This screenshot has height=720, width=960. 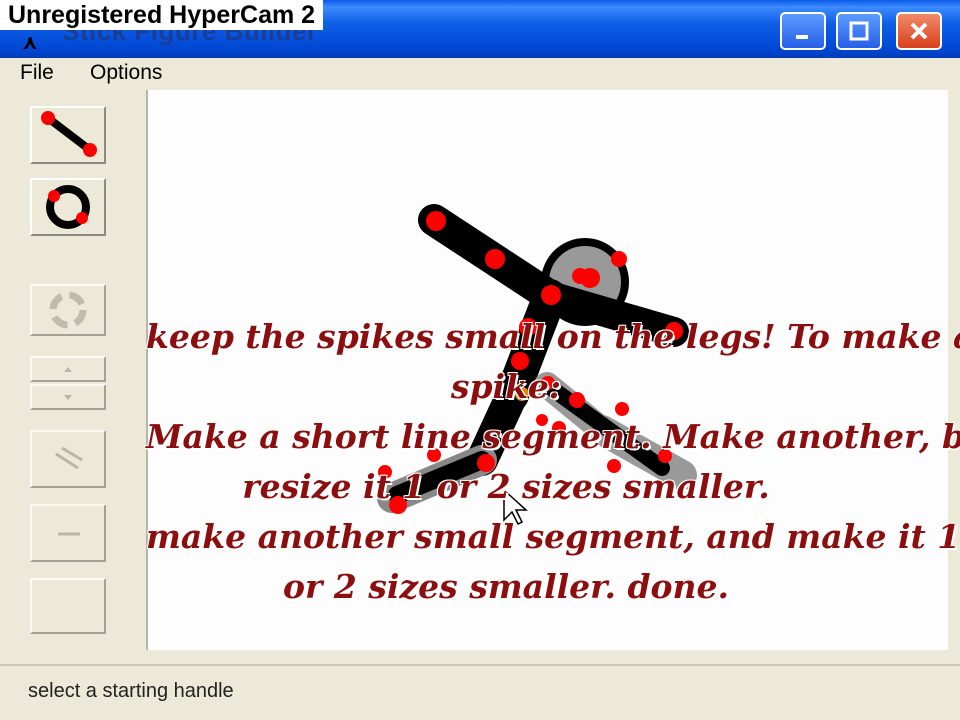 What do you see at coordinates (126, 73) in the screenshot?
I see `menu-options: Options` at bounding box center [126, 73].